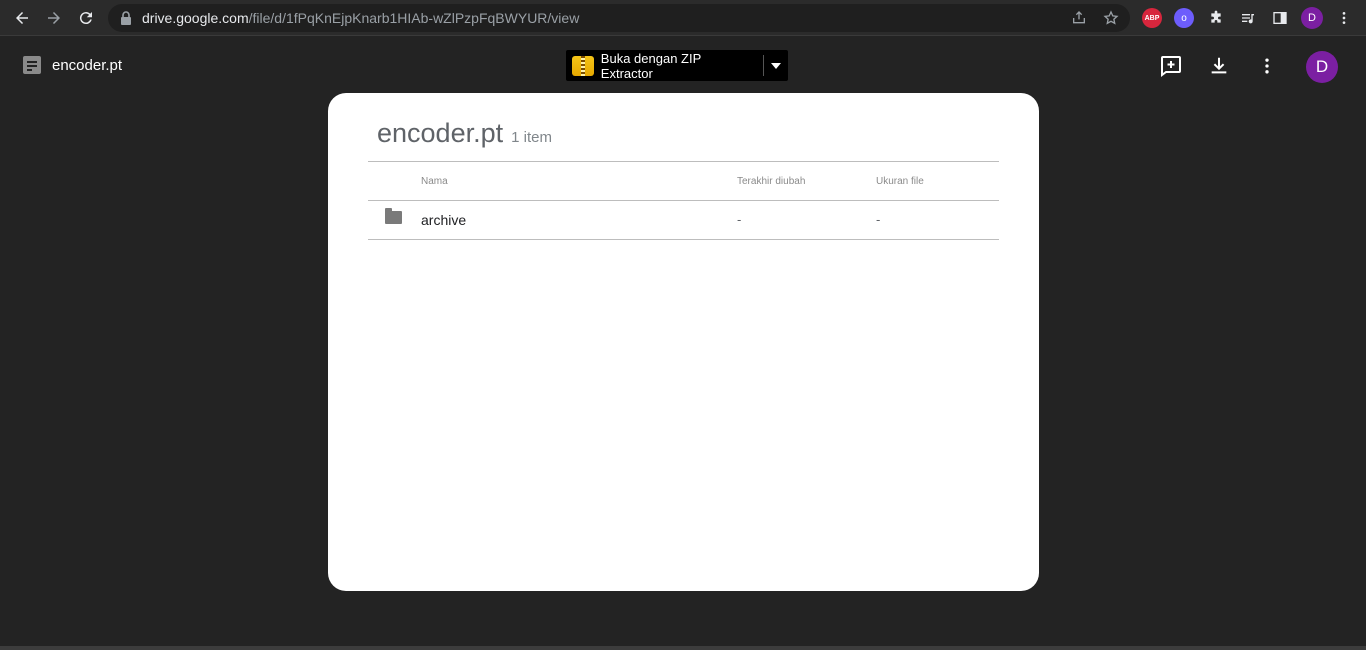 This screenshot has height=650, width=1366. Describe the element at coordinates (1344, 18) in the screenshot. I see `browser-menu-icon` at that location.